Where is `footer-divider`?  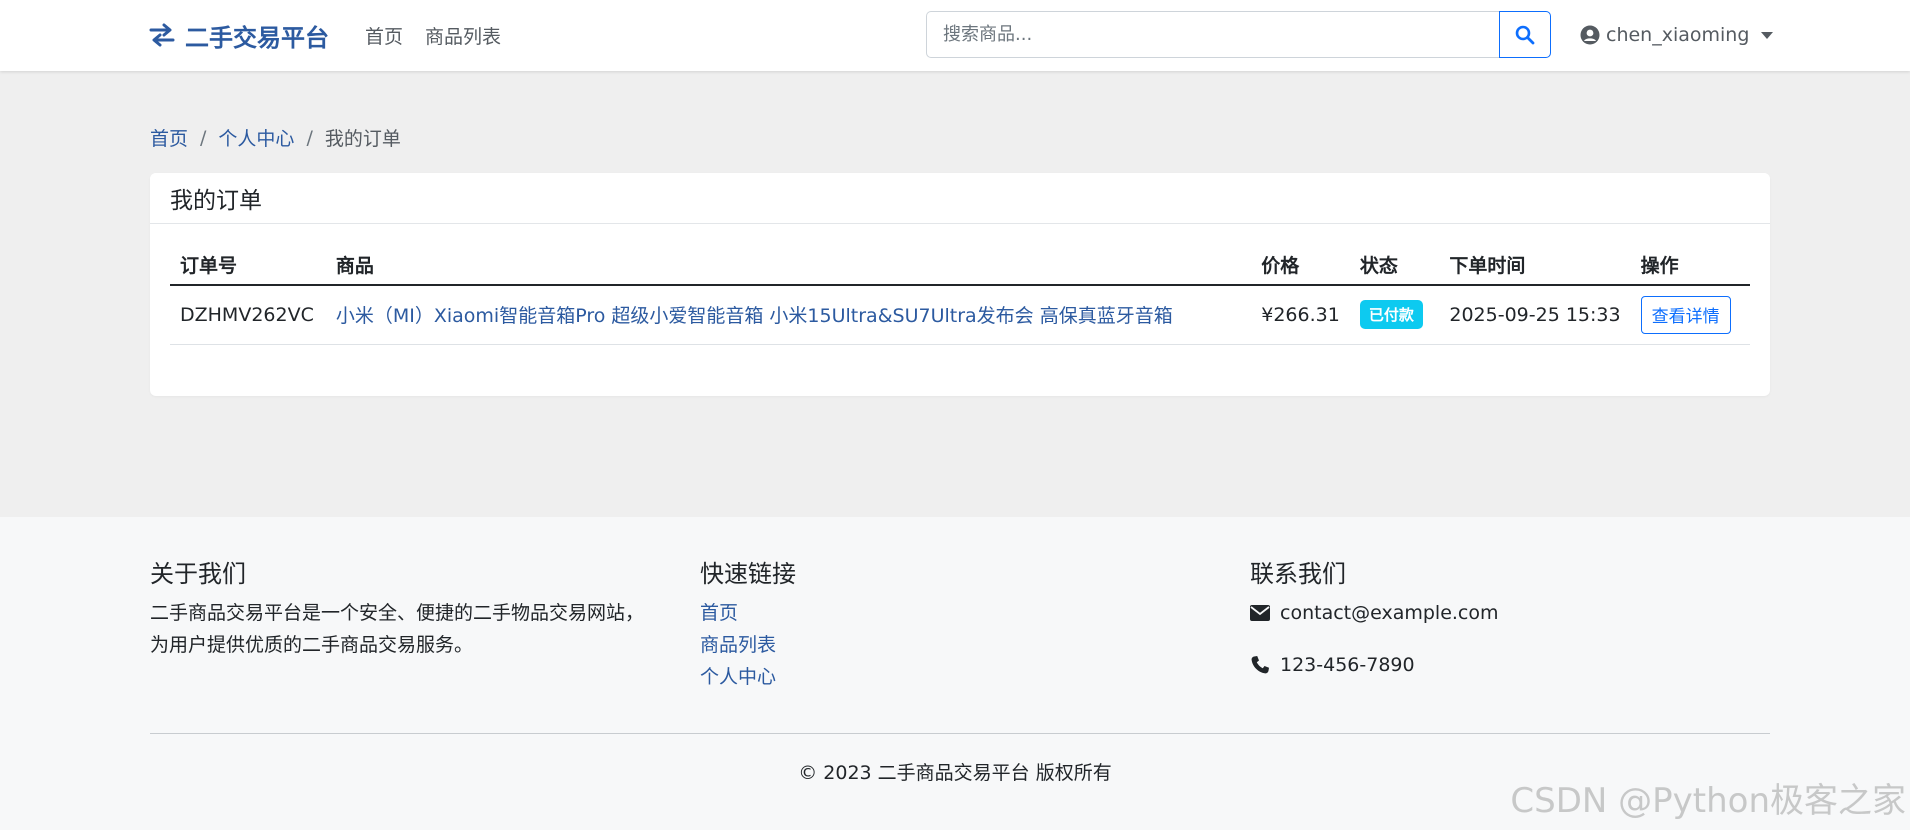
footer-divider is located at coordinates (960, 733).